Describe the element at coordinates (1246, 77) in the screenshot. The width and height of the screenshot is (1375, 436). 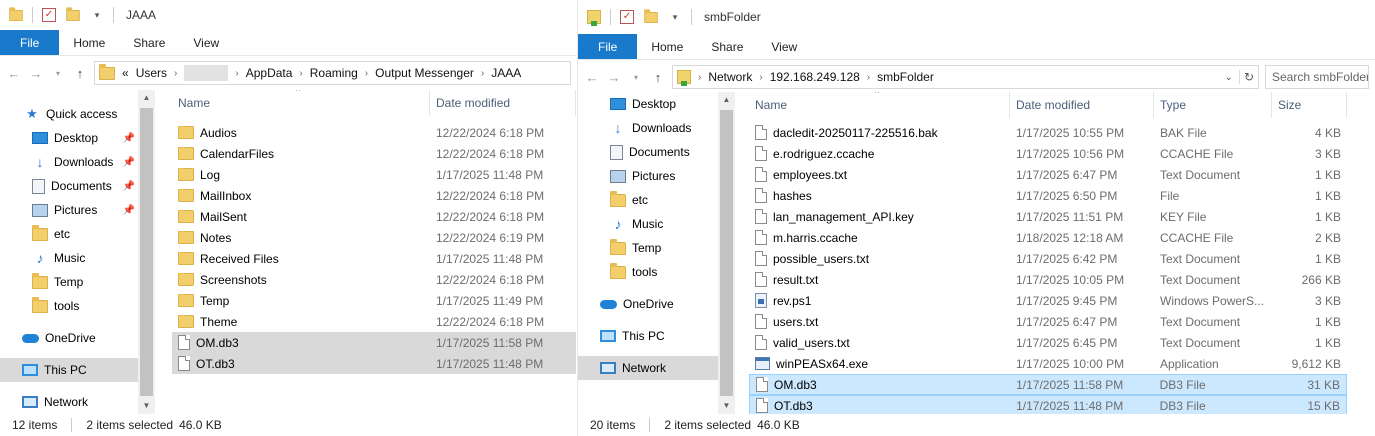
I see `refresh-icon: ↻` at that location.